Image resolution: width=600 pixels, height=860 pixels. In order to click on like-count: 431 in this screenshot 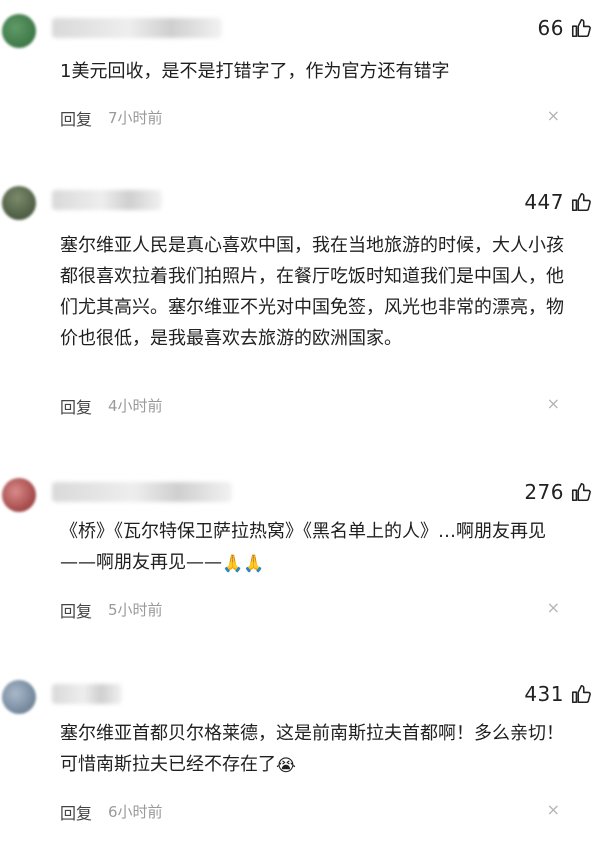, I will do `click(544, 694)`.